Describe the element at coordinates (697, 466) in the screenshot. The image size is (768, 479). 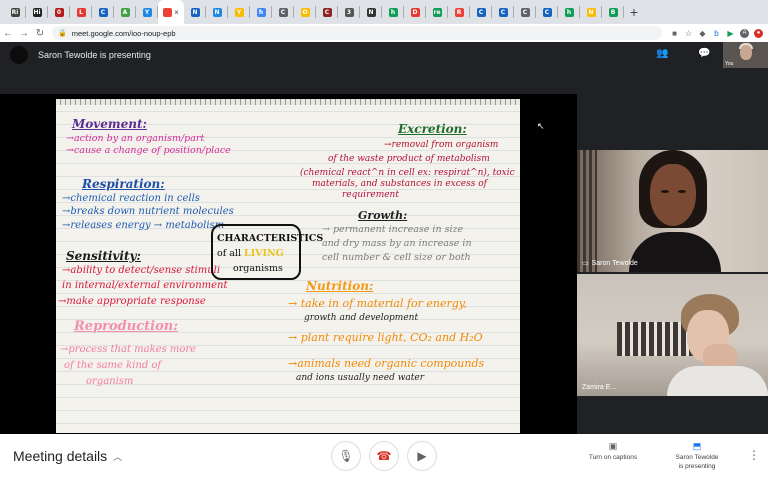
I see `presenting-line-2: is presenting` at that location.